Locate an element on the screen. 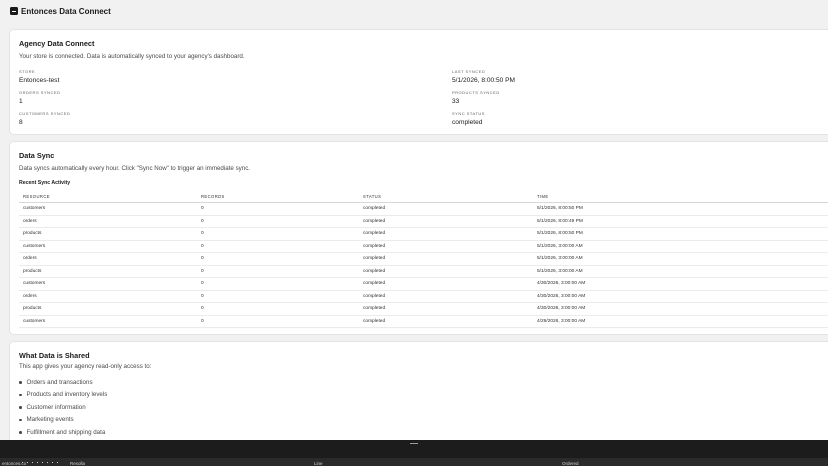 Image resolution: width=828 pixels, height=466 pixels. stat-products-synced: PRODUCTS SYNCED 33 is located at coordinates (476, 97).